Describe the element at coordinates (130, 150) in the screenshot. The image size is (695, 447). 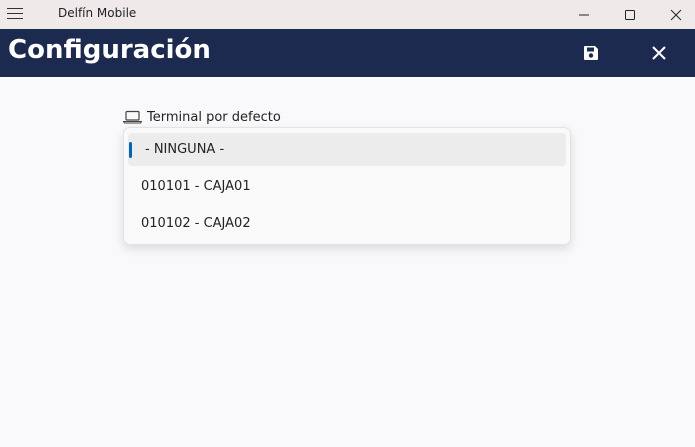
I see `selection-indicator` at that location.